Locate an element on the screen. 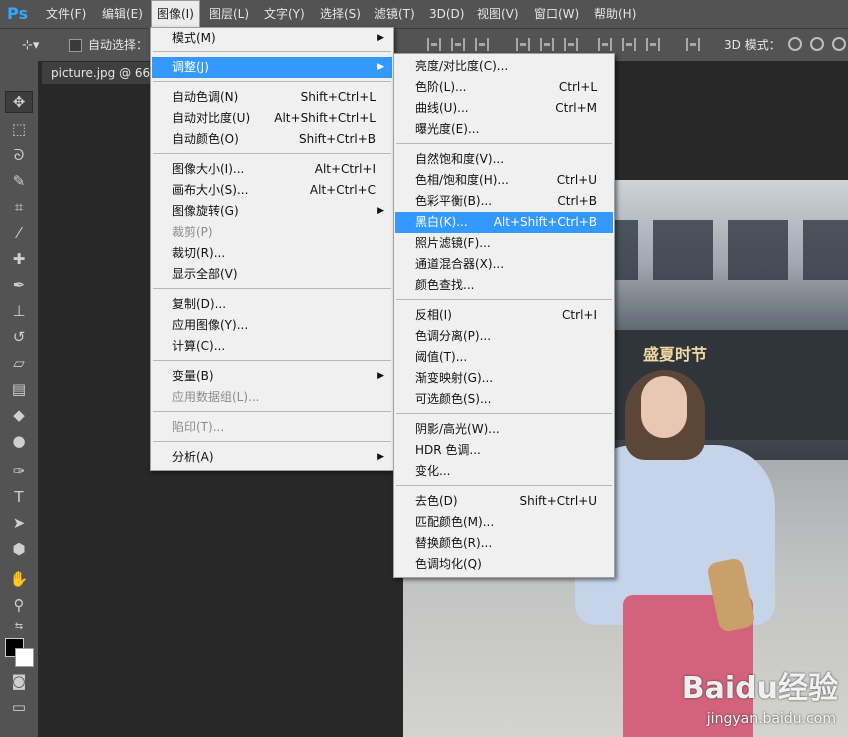  menu-window: 窗口(W) is located at coordinates (556, 14).